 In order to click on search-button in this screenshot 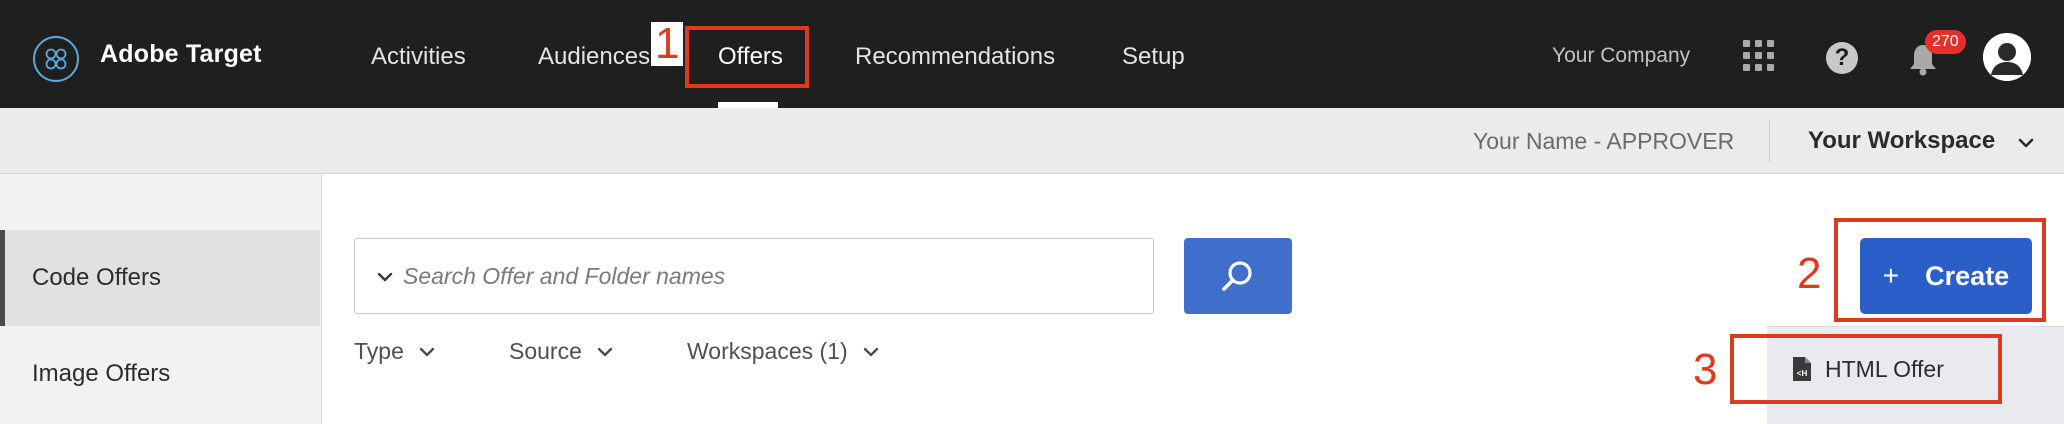, I will do `click(1238, 276)`.